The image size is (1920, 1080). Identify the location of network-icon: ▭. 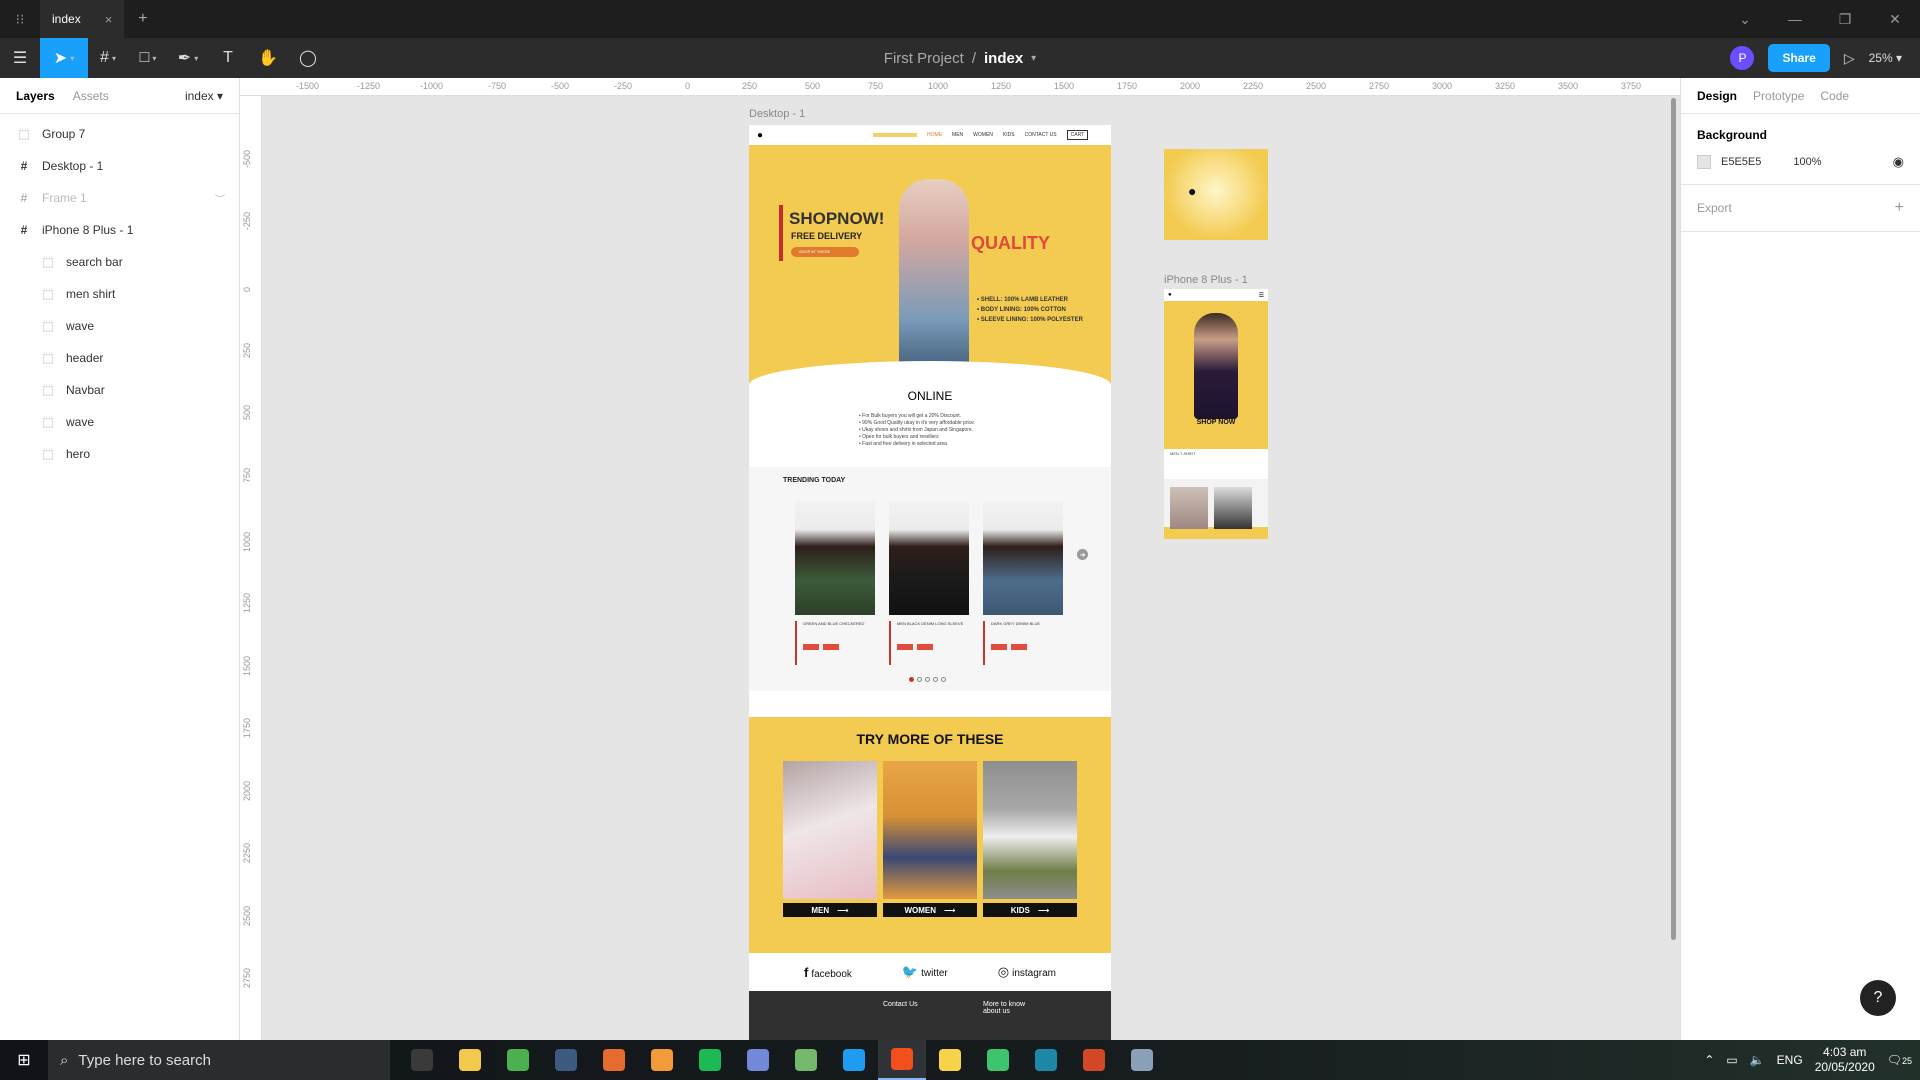
(1731, 1060).